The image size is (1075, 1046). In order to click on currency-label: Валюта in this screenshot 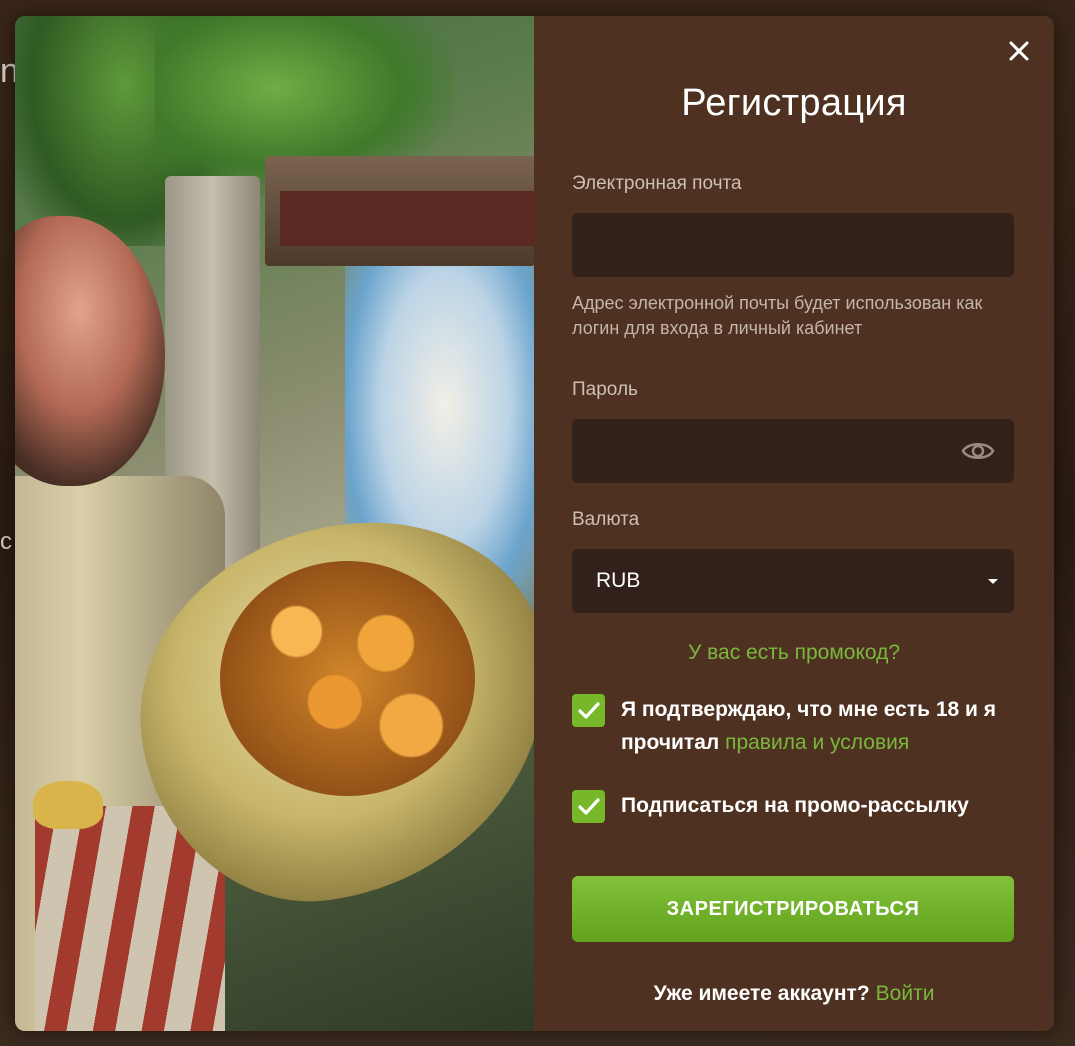, I will do `click(606, 519)`.